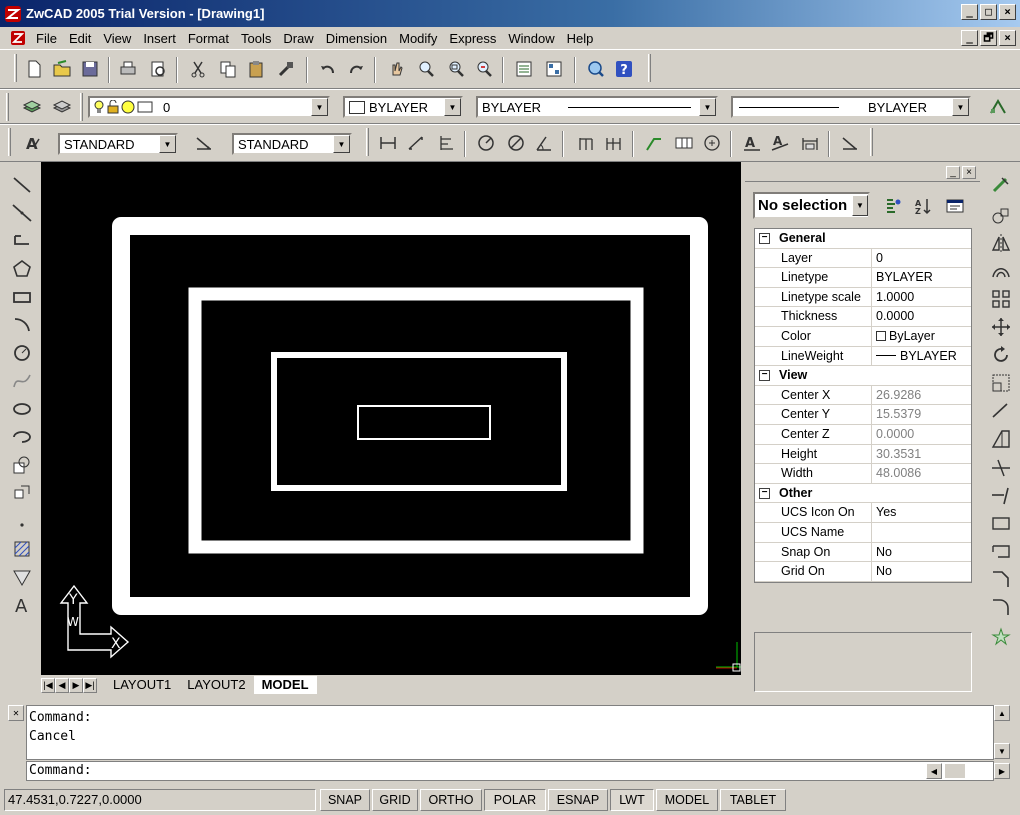 The height and width of the screenshot is (815, 1020). I want to click on first-tab-icon: |◀, so click(48, 685).